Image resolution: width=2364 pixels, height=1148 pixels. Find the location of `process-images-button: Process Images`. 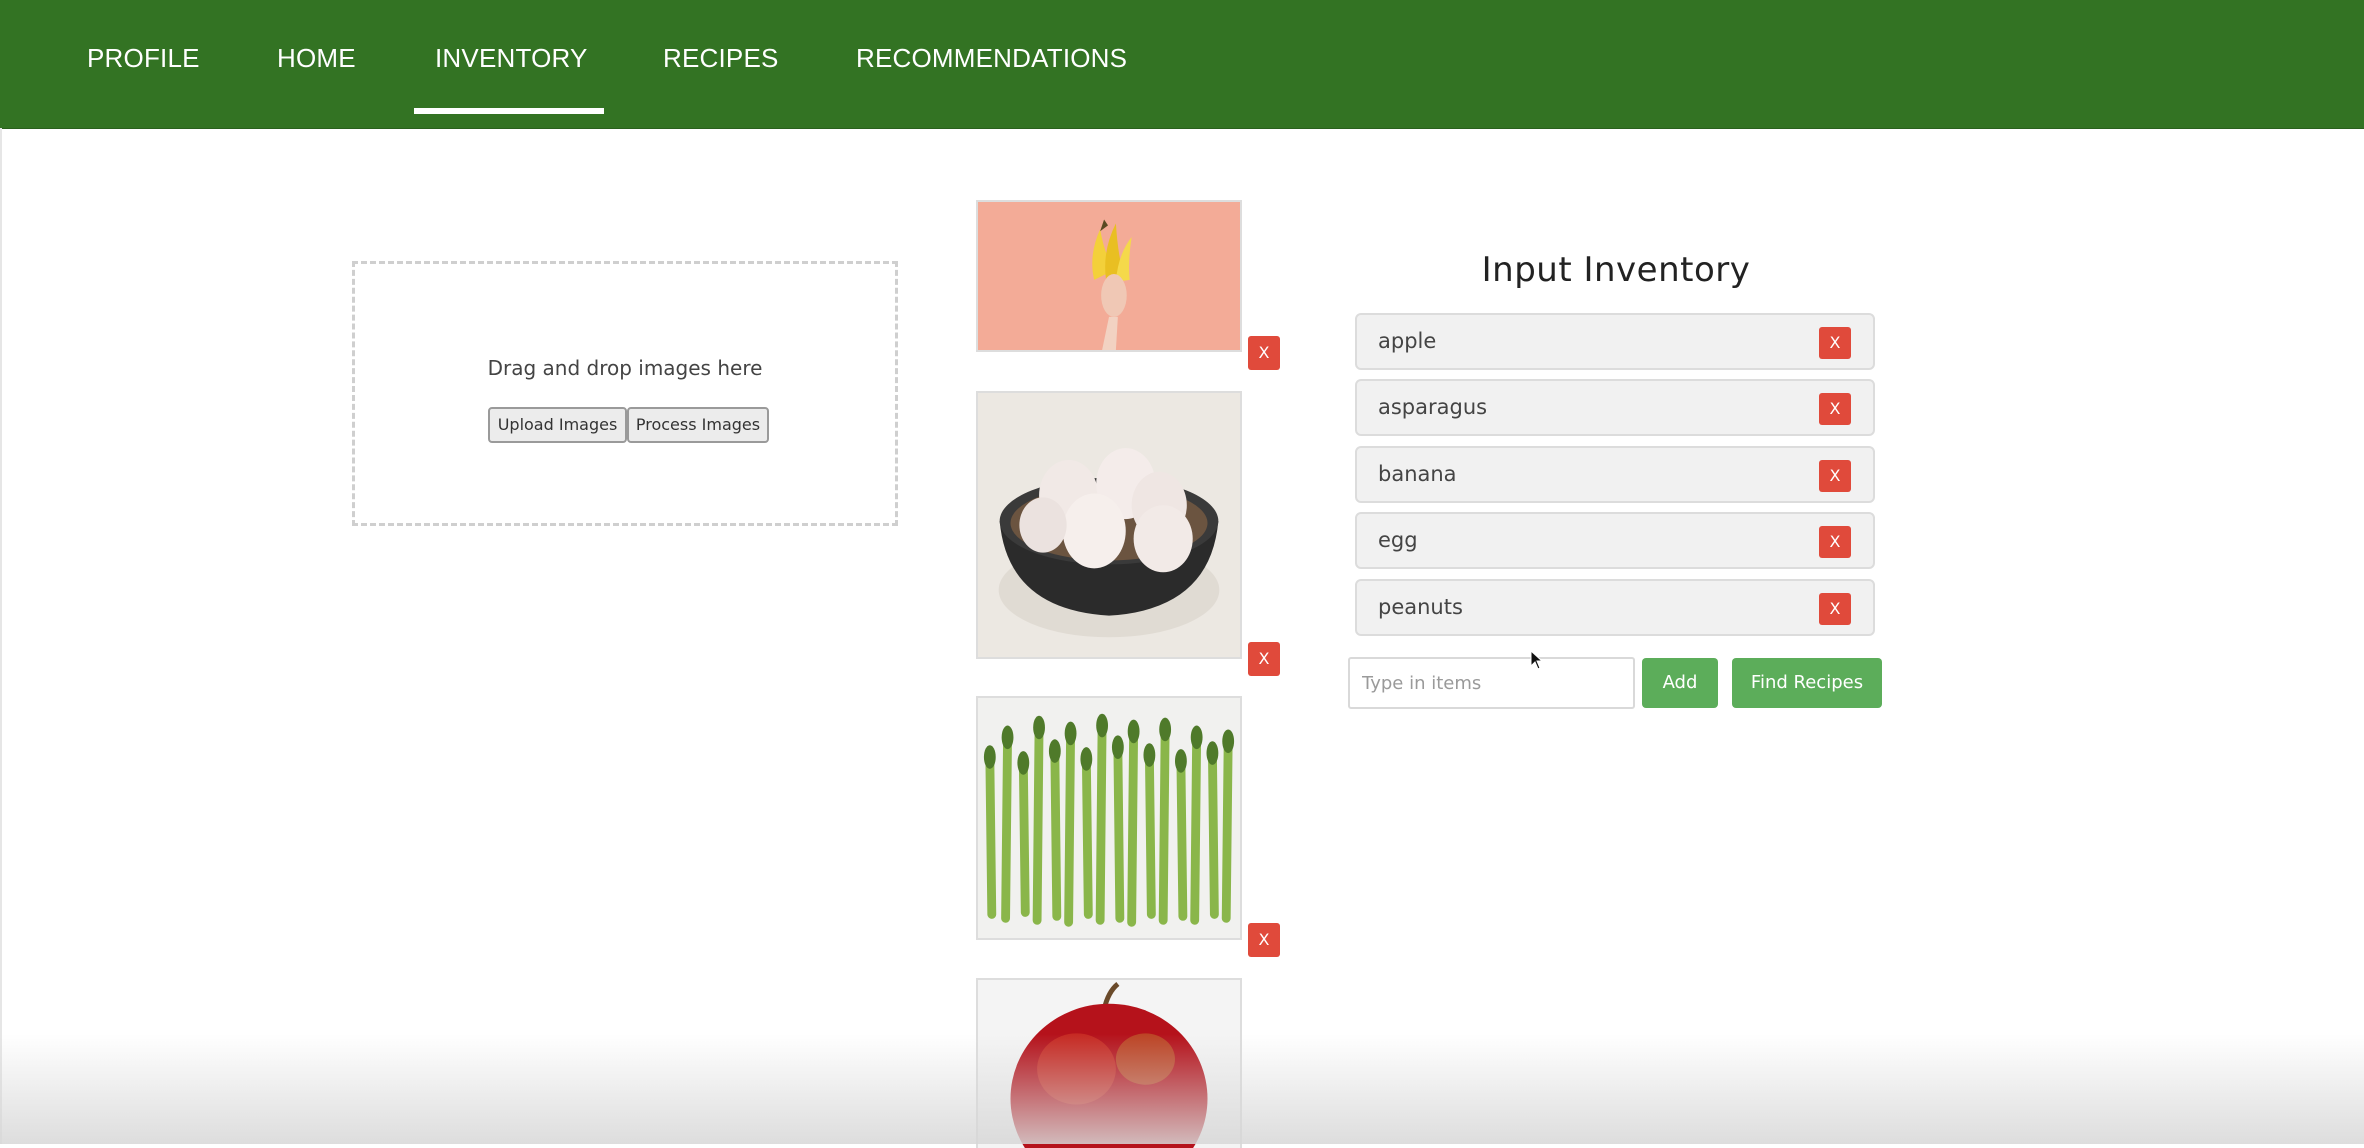

process-images-button: Process Images is located at coordinates (698, 425).